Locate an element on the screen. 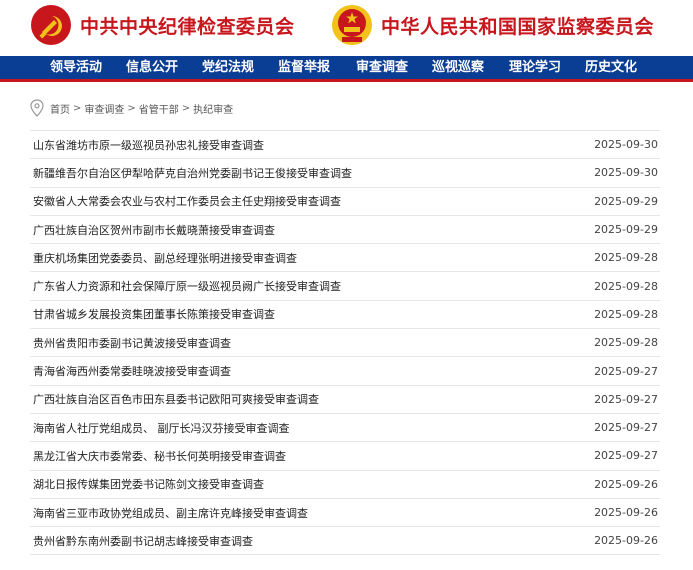 This screenshot has width=693, height=570. list-item: 黑龙江省大庆市委常委、秘书长何英明接受审查调查 2025-09-27 is located at coordinates (345, 456).